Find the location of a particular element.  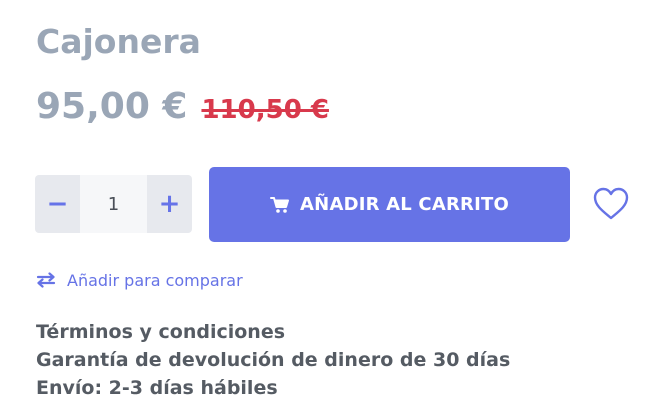

quantity-stepper: − 1 + is located at coordinates (113, 204).